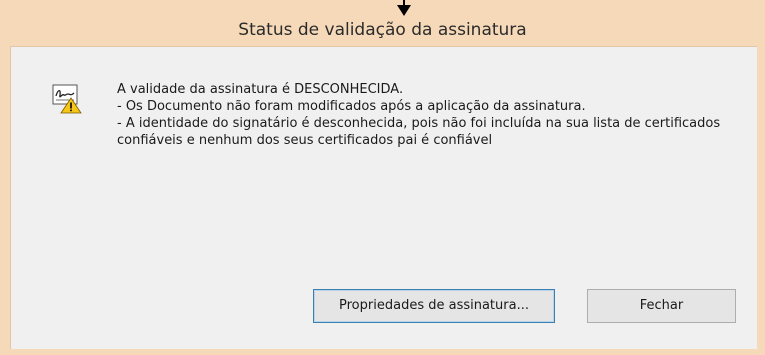 Image resolution: width=765 pixels, height=355 pixels. Describe the element at coordinates (382, 30) in the screenshot. I see `dialog-title: Status de validação da assinatura` at that location.